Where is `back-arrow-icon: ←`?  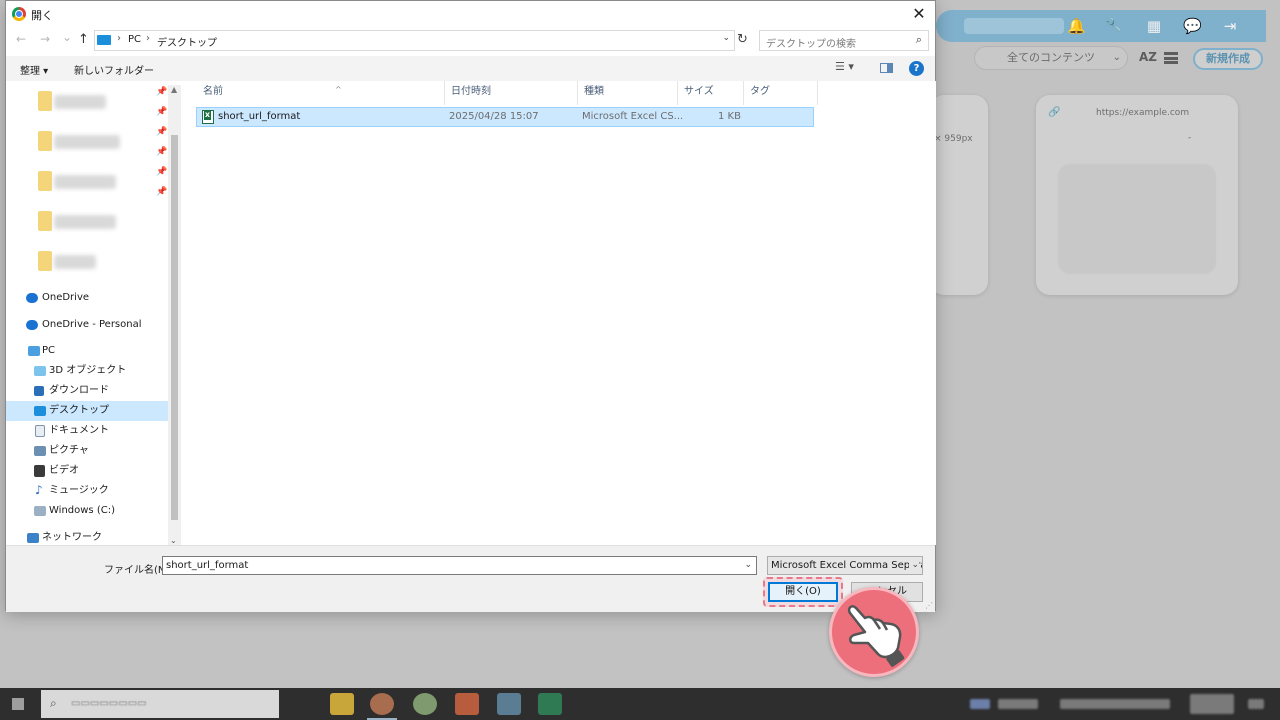
back-arrow-icon: ← is located at coordinates (21, 39).